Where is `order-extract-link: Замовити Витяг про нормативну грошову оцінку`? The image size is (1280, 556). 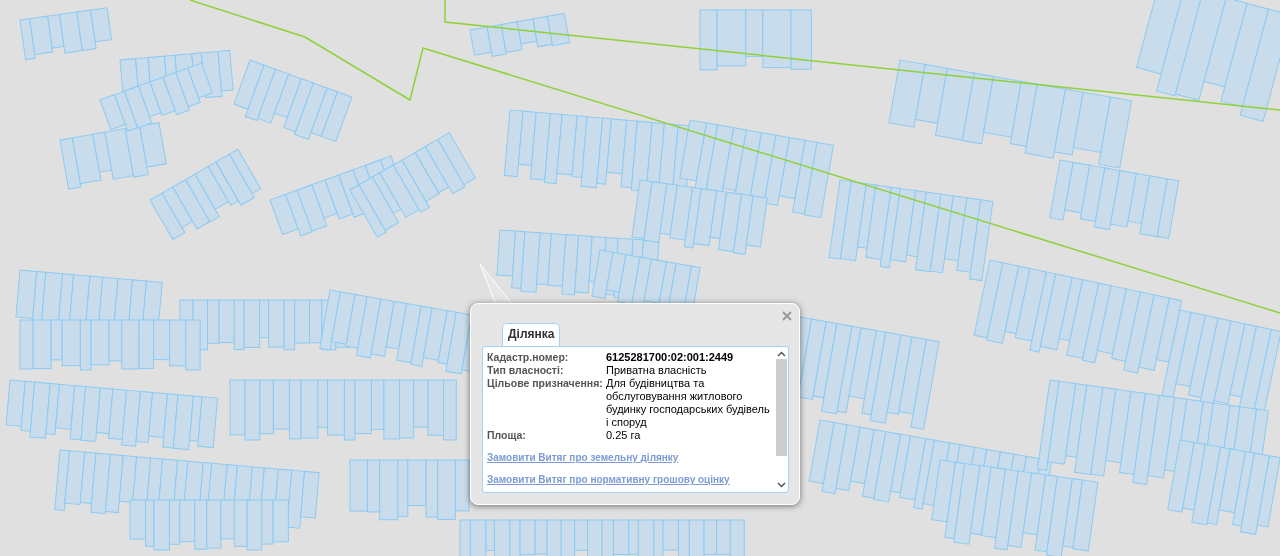 order-extract-link: Замовити Витяг про нормативну грошову оцінку is located at coordinates (629, 479).